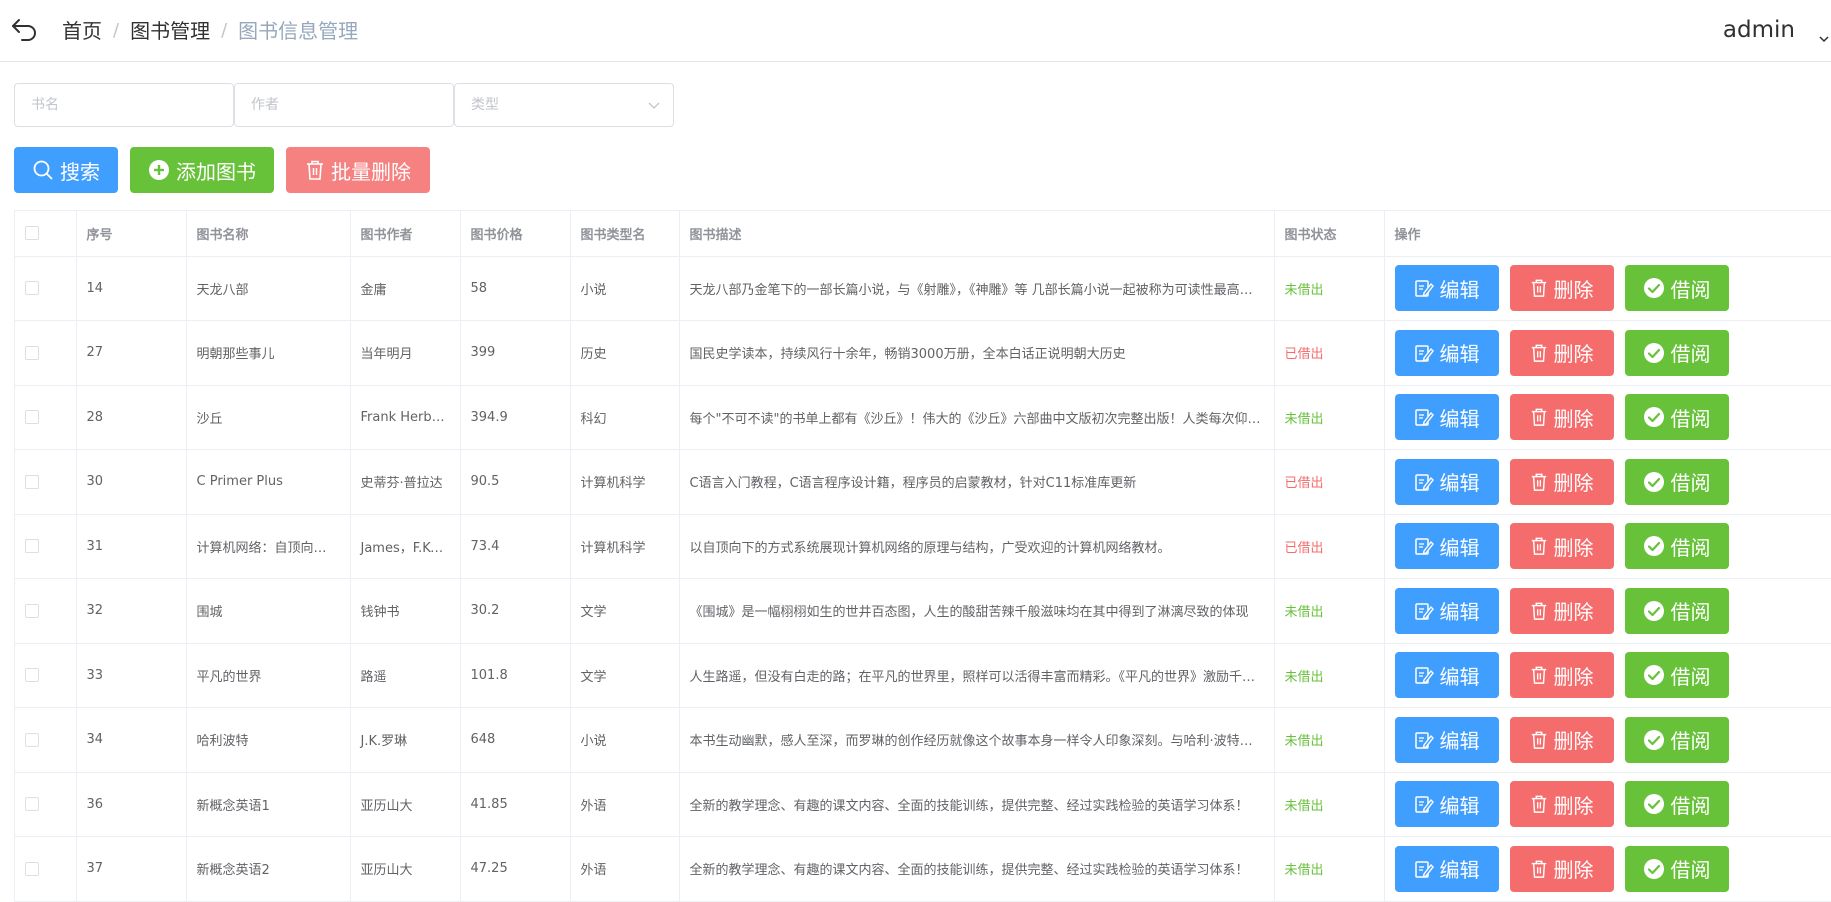  Describe the element at coordinates (170, 31) in the screenshot. I see `breadcrumb-book-management: 图书管理` at that location.